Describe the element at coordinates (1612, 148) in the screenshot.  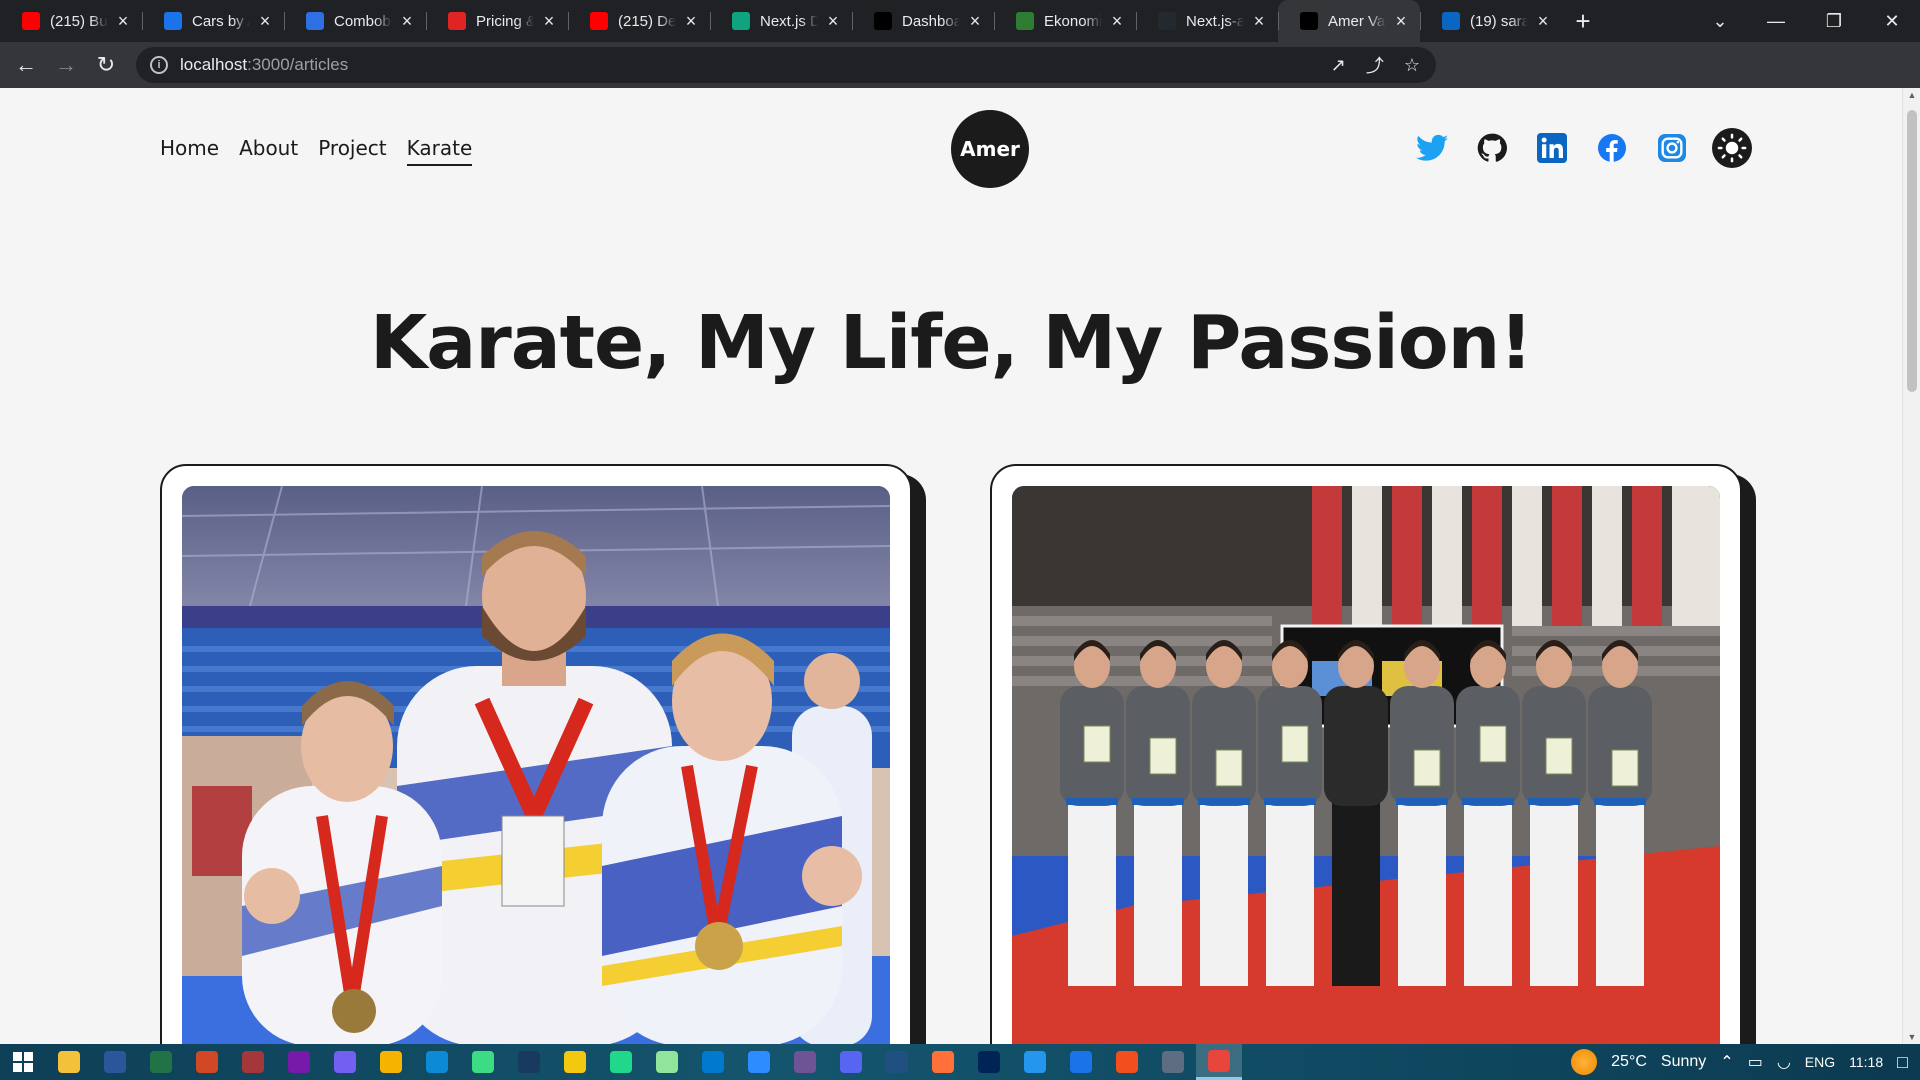
I see `facebook-icon` at that location.